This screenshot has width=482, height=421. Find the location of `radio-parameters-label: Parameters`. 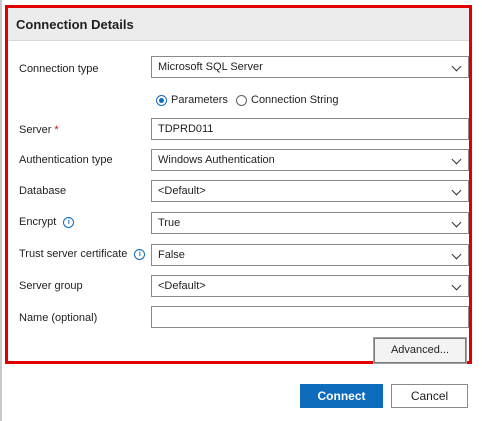

radio-parameters-label: Parameters is located at coordinates (199, 100).